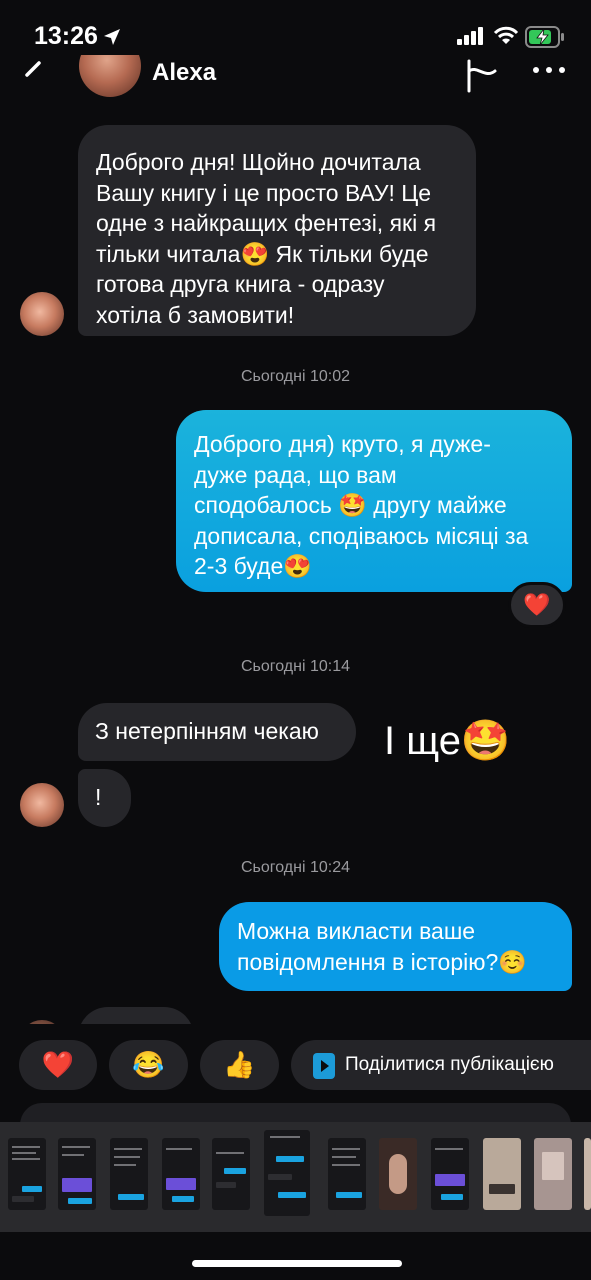 The height and width of the screenshot is (1280, 591). Describe the element at coordinates (470, 36) in the screenshot. I see `cellular-signal-icon` at that location.